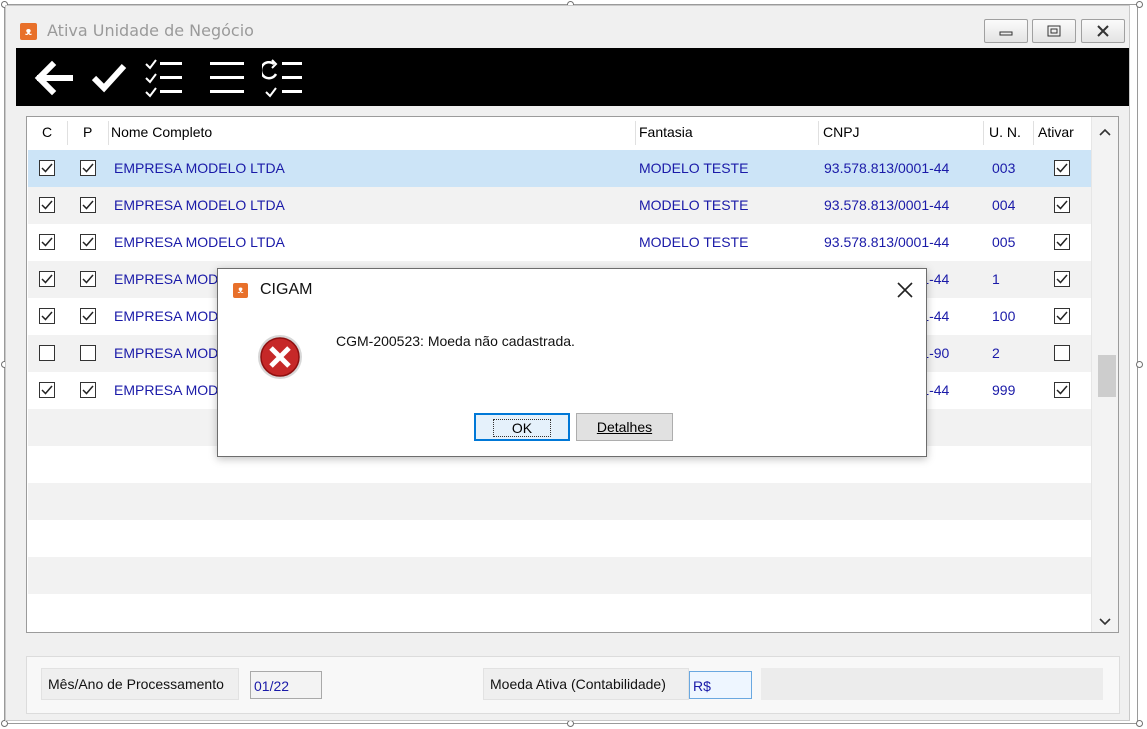 This screenshot has width=1147, height=729. Describe the element at coordinates (140, 684) in the screenshot. I see `period-label: Mês/Ano de Processamento` at that location.